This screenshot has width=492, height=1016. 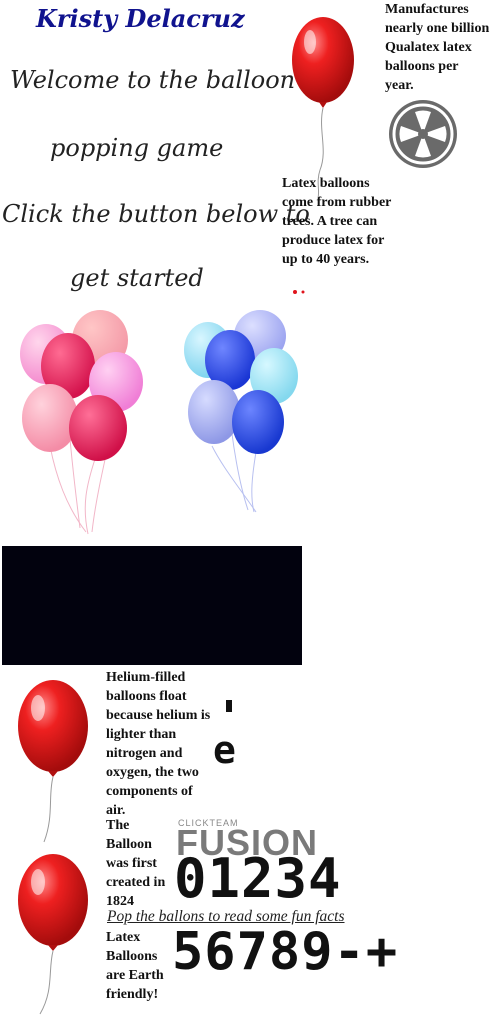 What do you see at coordinates (156, 214) in the screenshot?
I see `welcome-line-3: Click the button below to` at bounding box center [156, 214].